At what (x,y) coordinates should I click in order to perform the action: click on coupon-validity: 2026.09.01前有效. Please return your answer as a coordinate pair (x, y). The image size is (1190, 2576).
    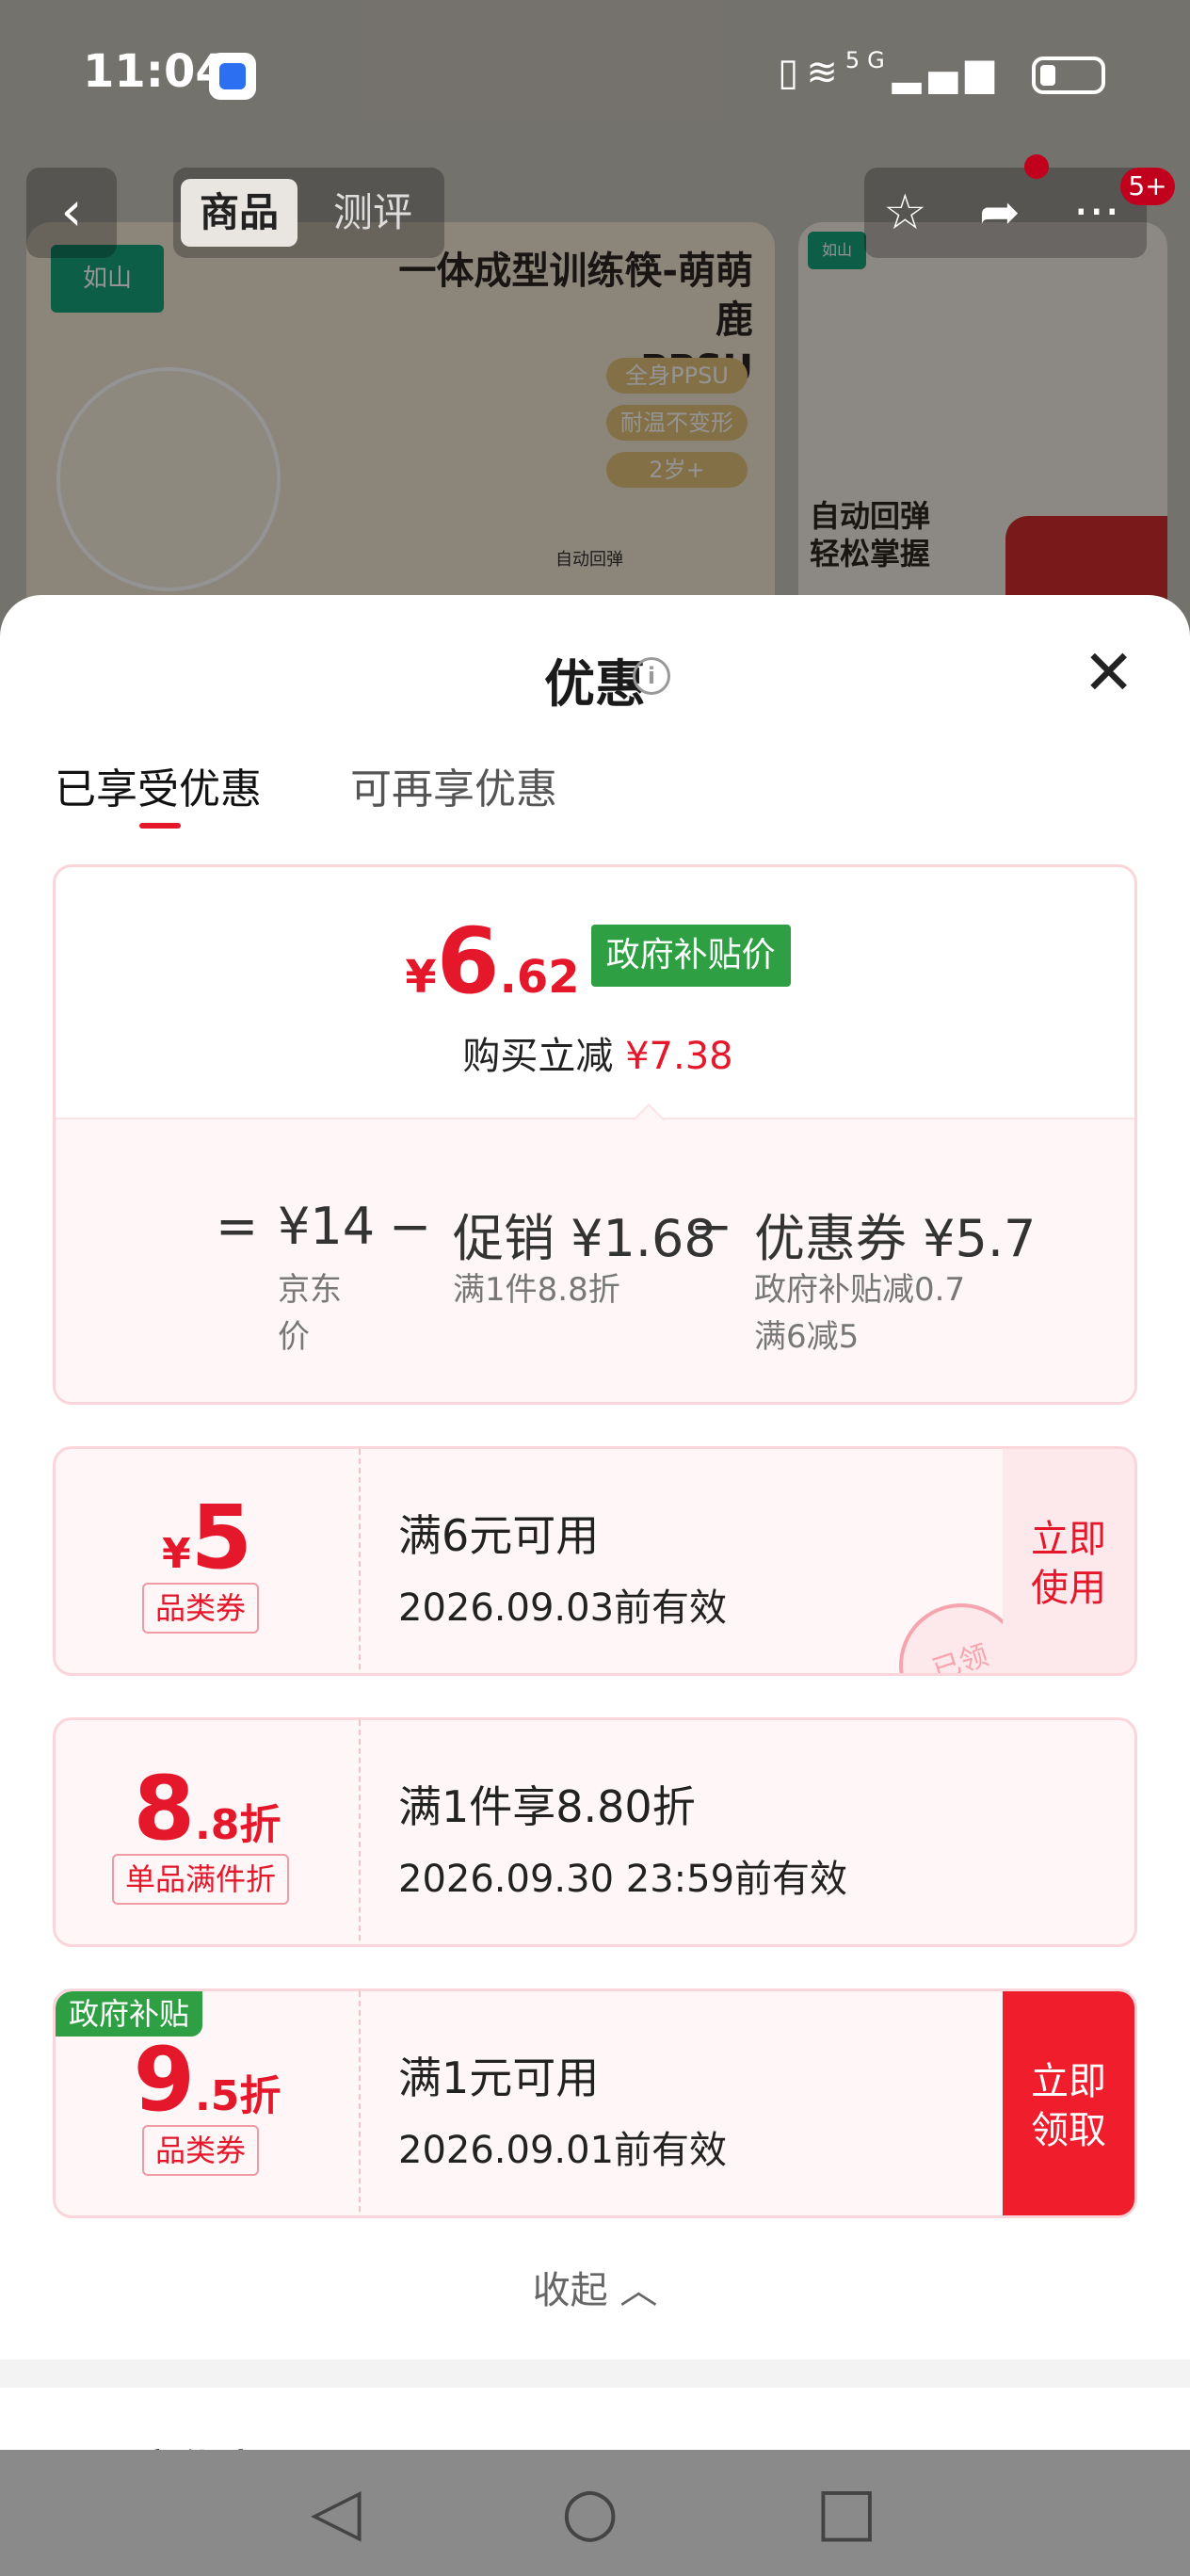
    Looking at the image, I should click on (563, 2150).